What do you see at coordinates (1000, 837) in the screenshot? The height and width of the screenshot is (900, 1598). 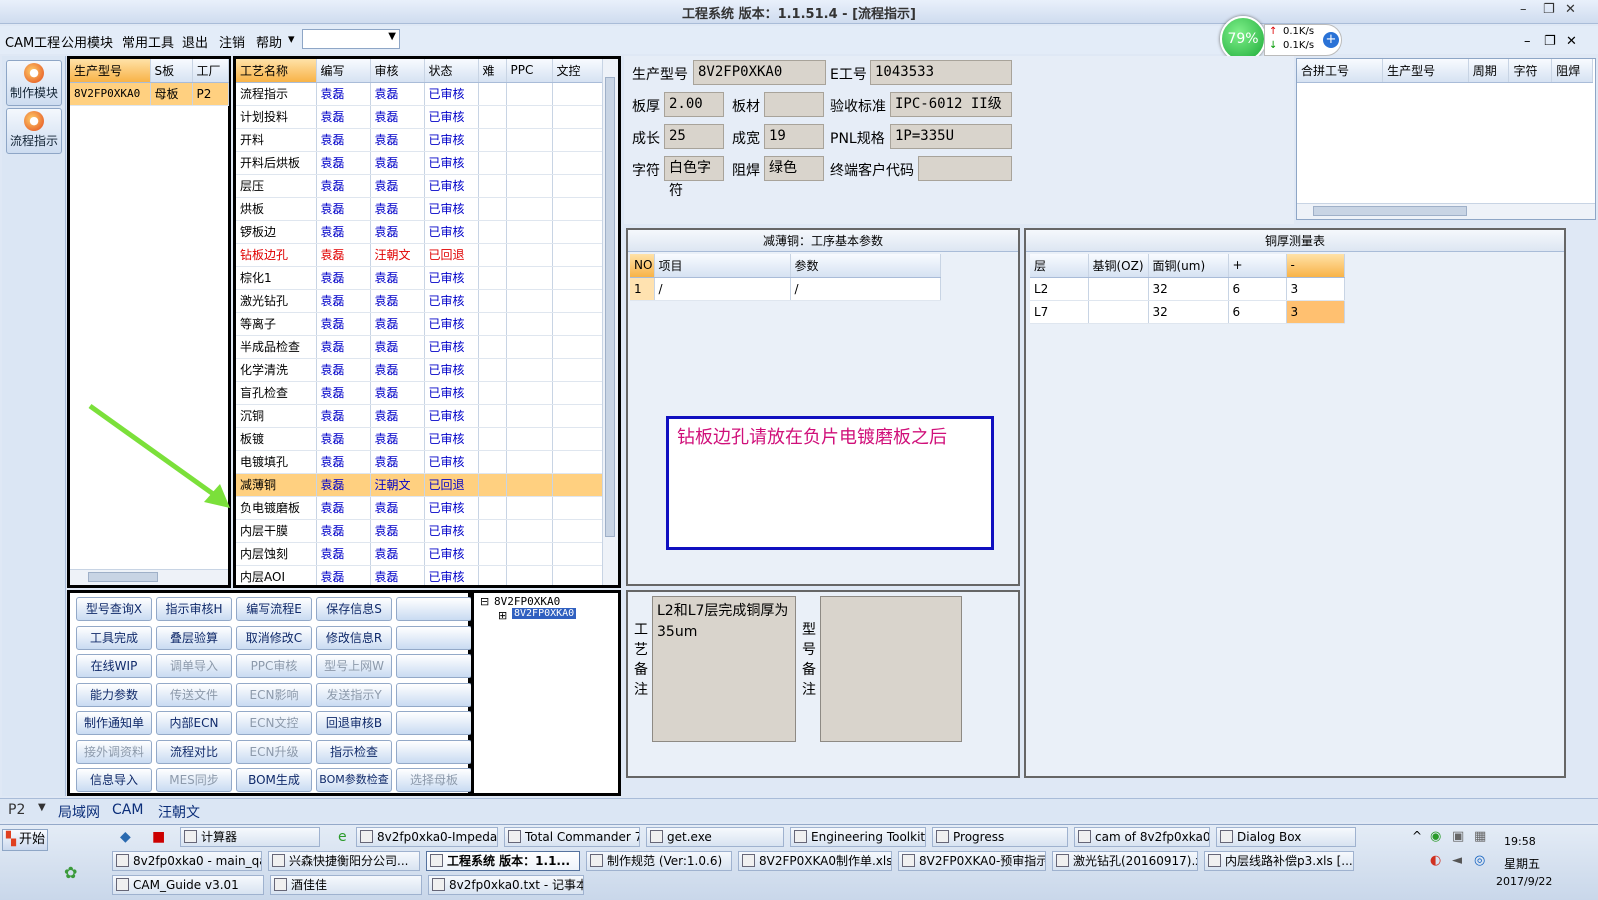 I see `taskbar-window-button: Progress` at bounding box center [1000, 837].